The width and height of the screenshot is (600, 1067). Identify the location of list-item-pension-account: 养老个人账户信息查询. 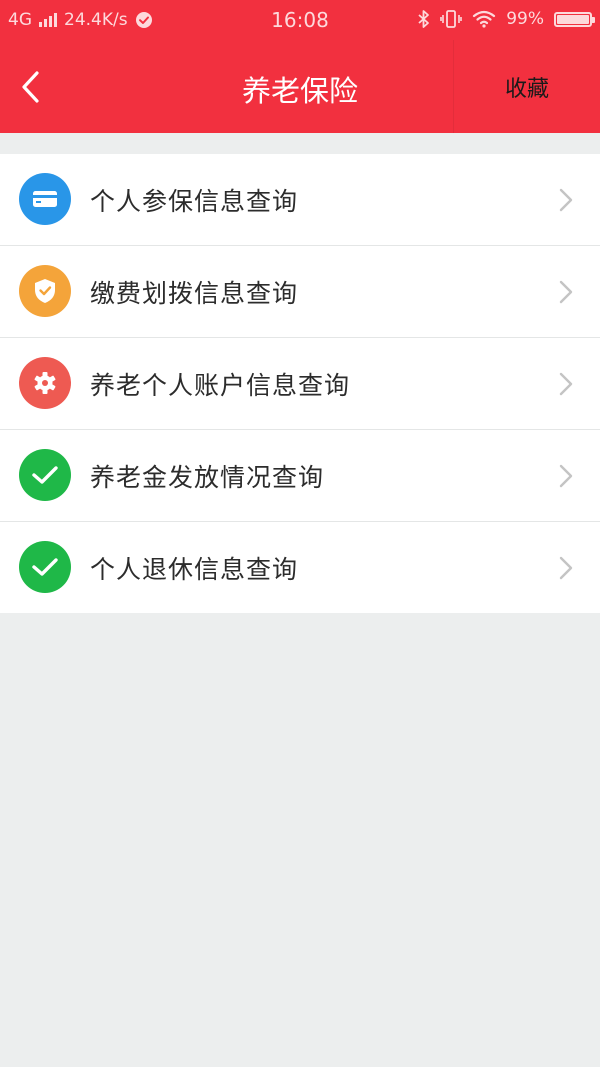
(300, 384).